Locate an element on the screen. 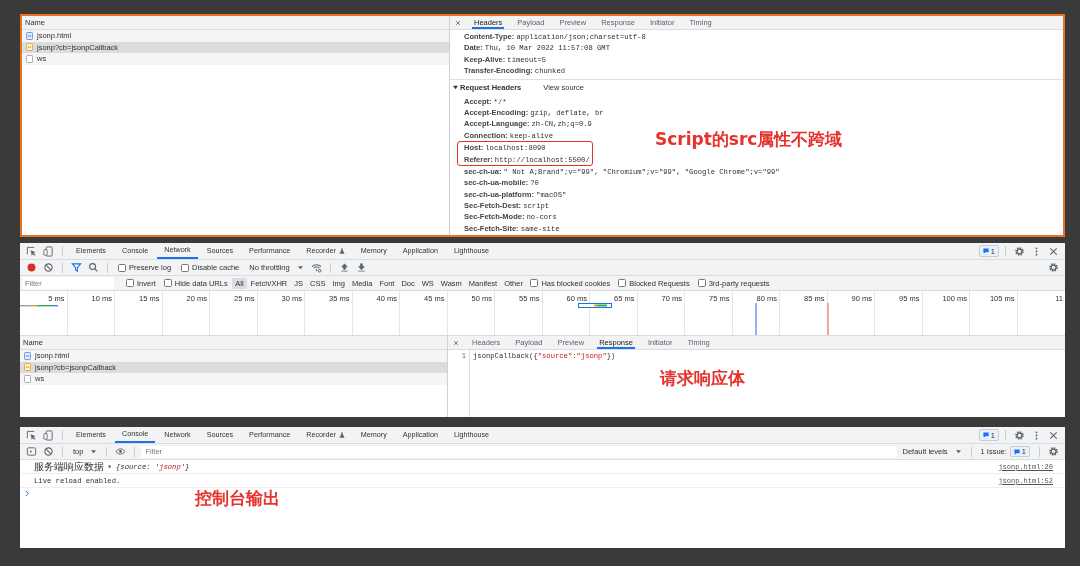  download-icon is located at coordinates (361, 267).